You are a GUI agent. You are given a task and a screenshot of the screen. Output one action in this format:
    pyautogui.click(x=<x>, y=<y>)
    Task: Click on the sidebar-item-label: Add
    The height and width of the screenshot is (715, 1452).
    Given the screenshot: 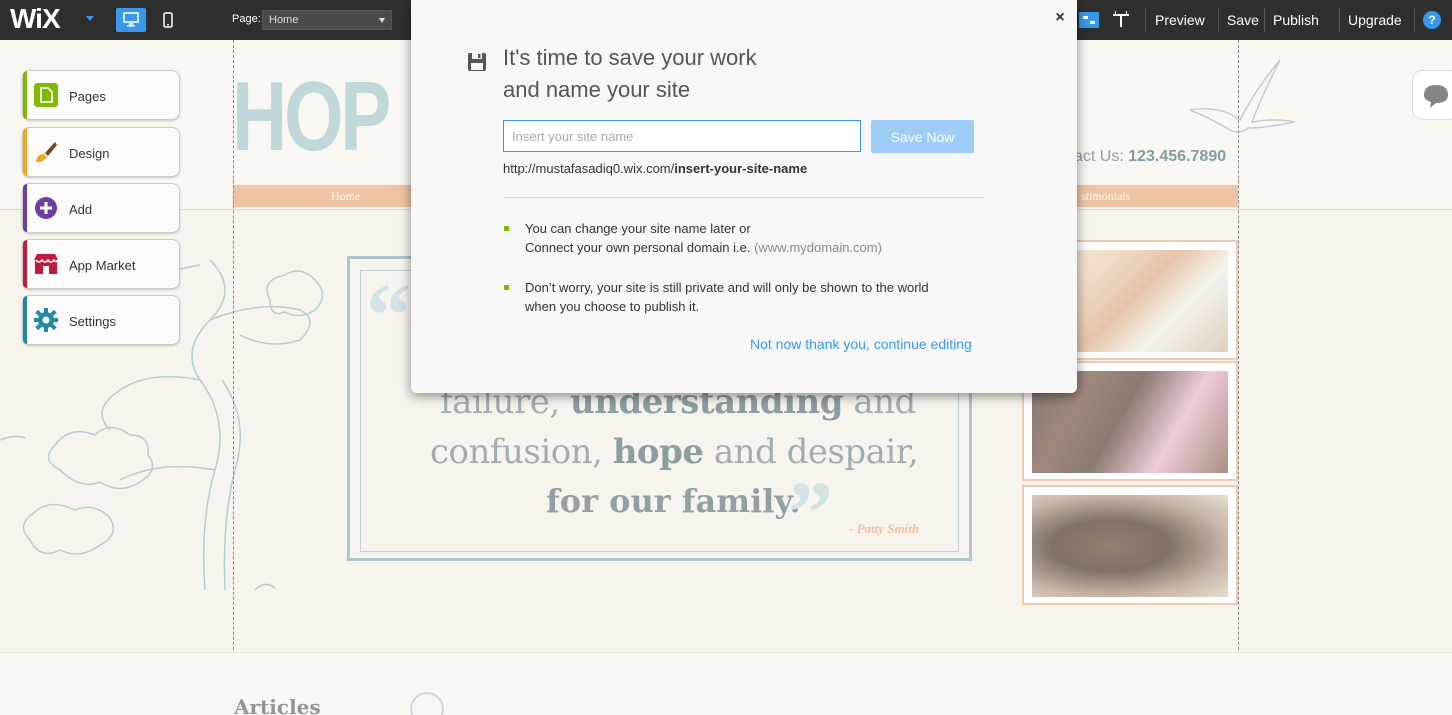 What is the action you would take?
    pyautogui.click(x=81, y=209)
    